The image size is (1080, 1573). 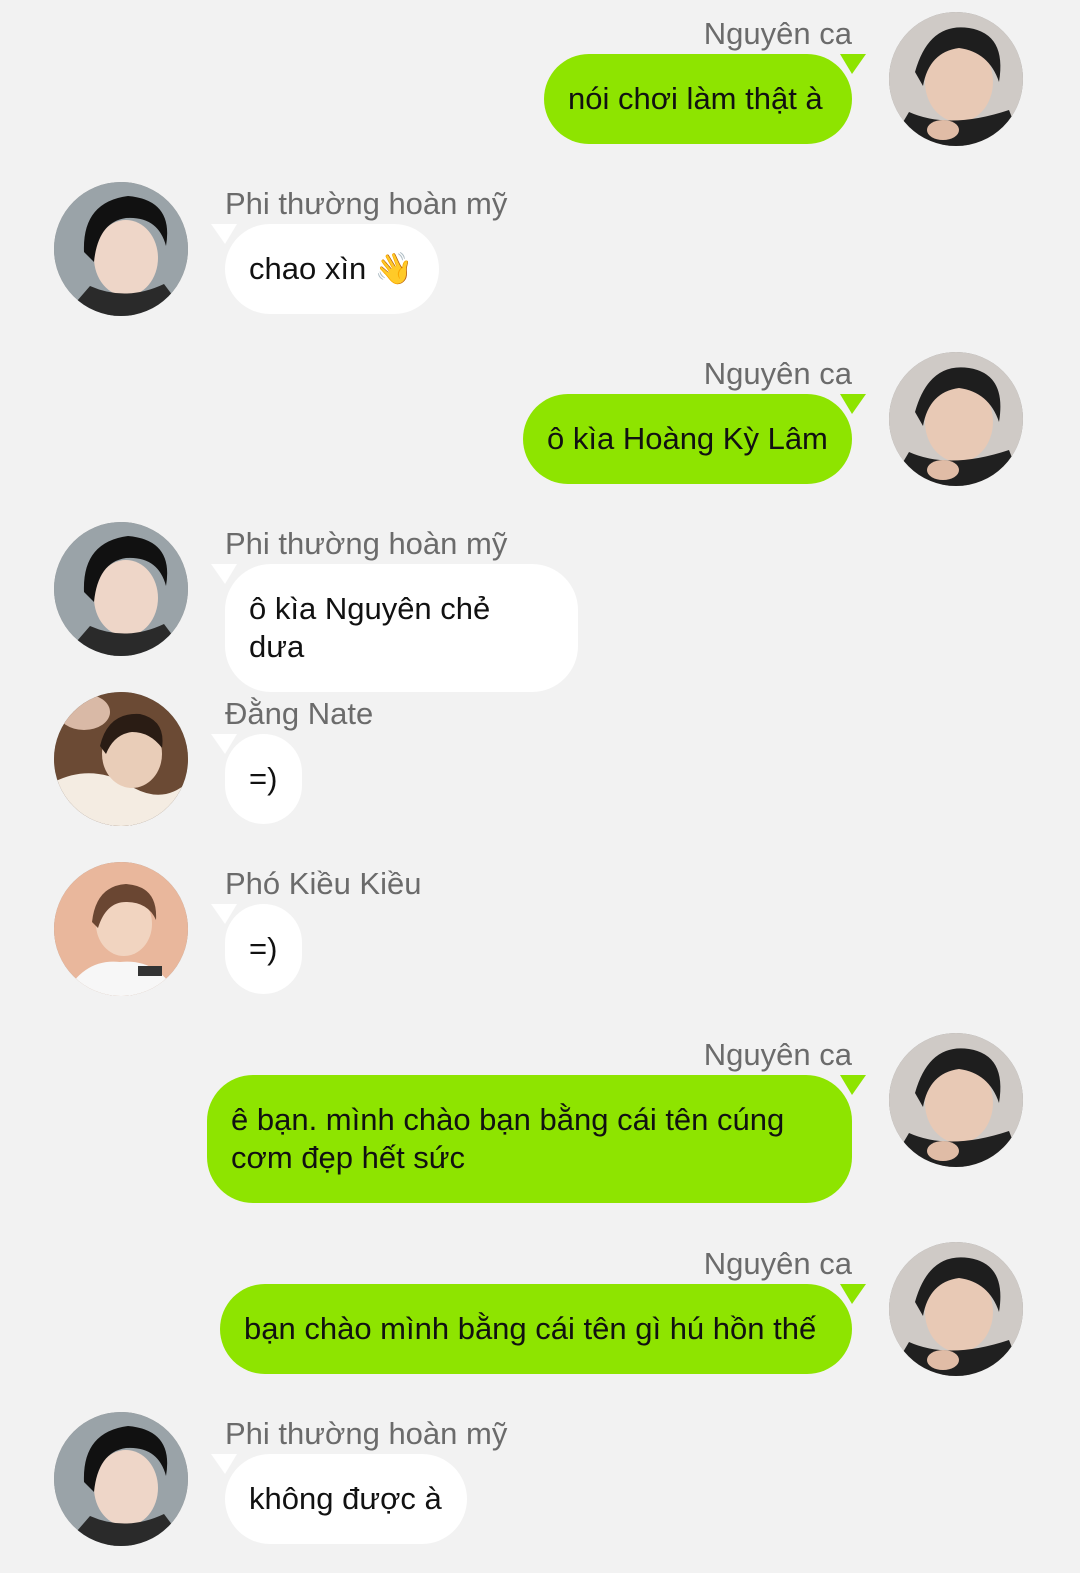 I want to click on message-text: bạn chào mình bằng cái tên gì hú hồn thế, so click(x=530, y=1328).